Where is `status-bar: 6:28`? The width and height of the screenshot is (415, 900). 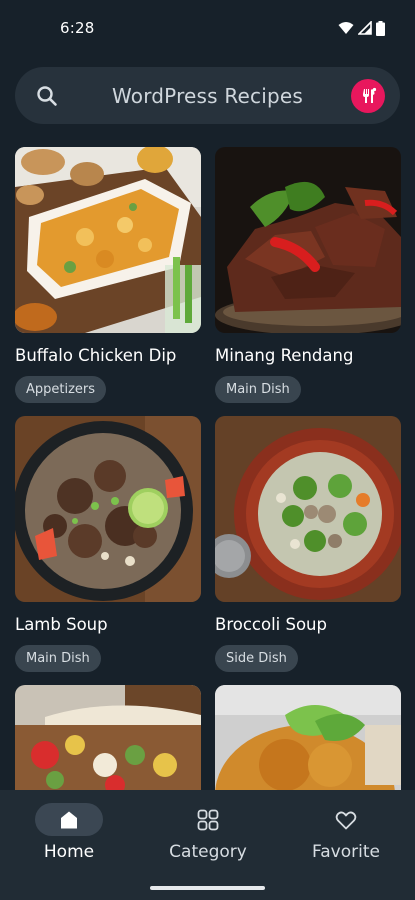
status-bar: 6:28 is located at coordinates (207, 28).